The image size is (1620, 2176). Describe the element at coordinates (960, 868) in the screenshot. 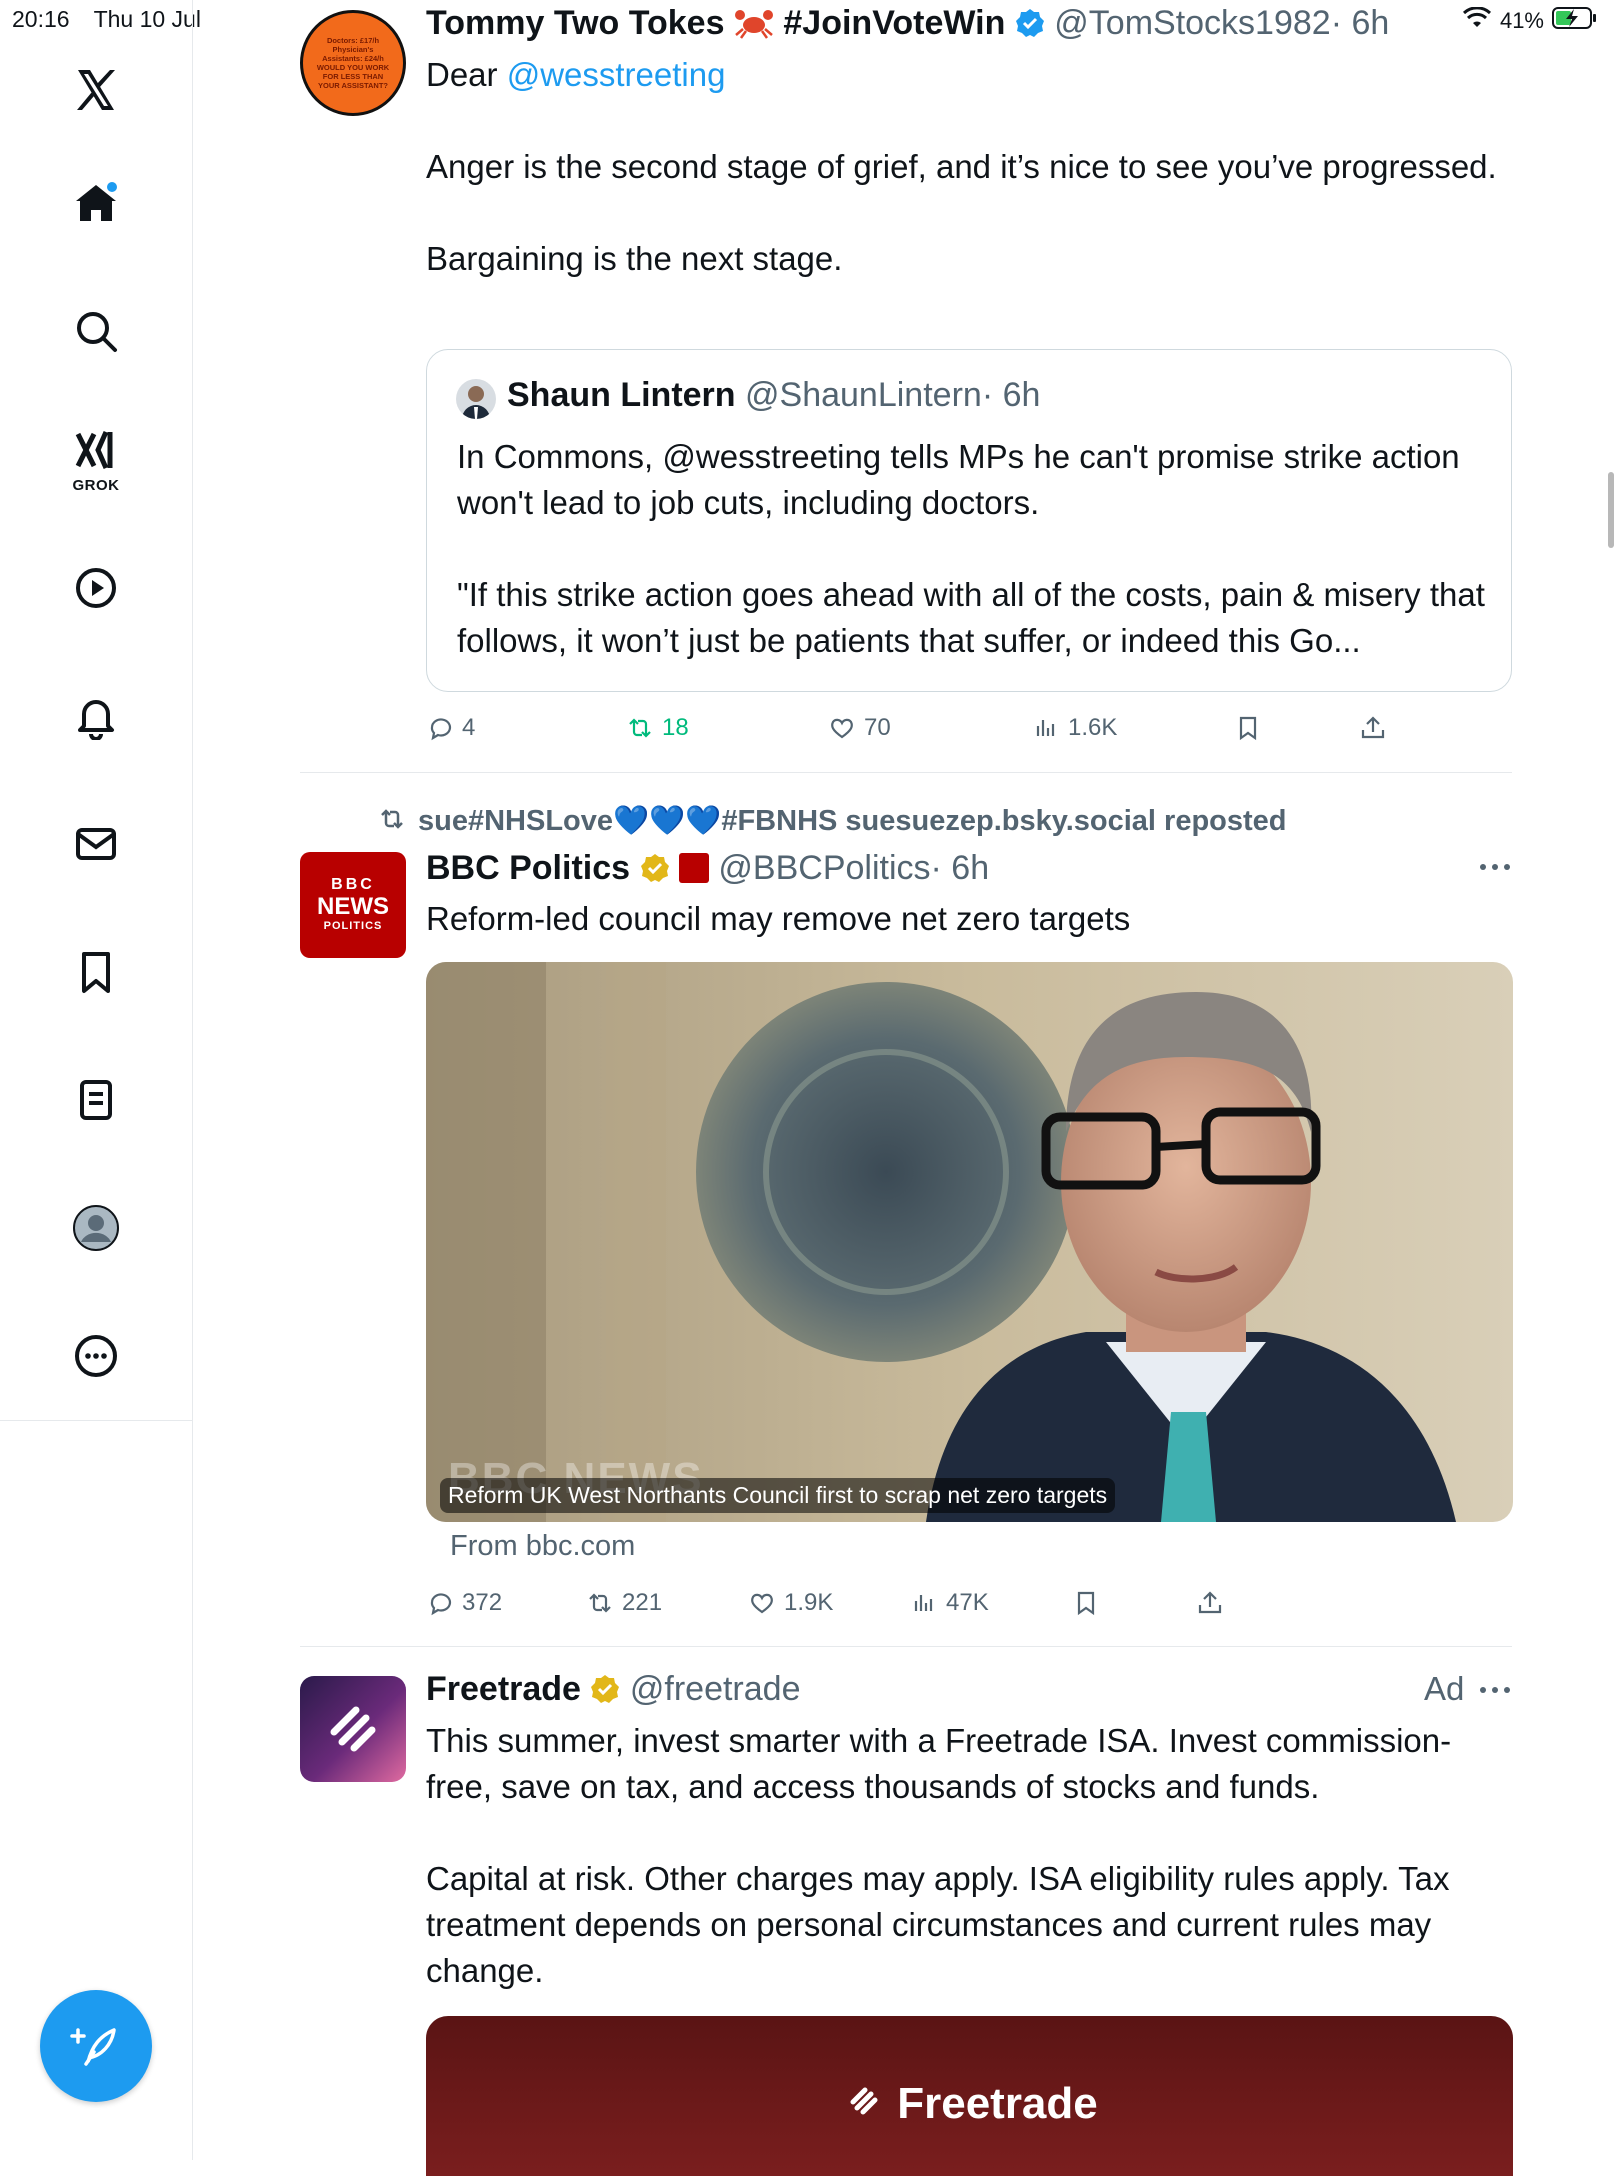

I see `tweet2-time: · 6h` at that location.